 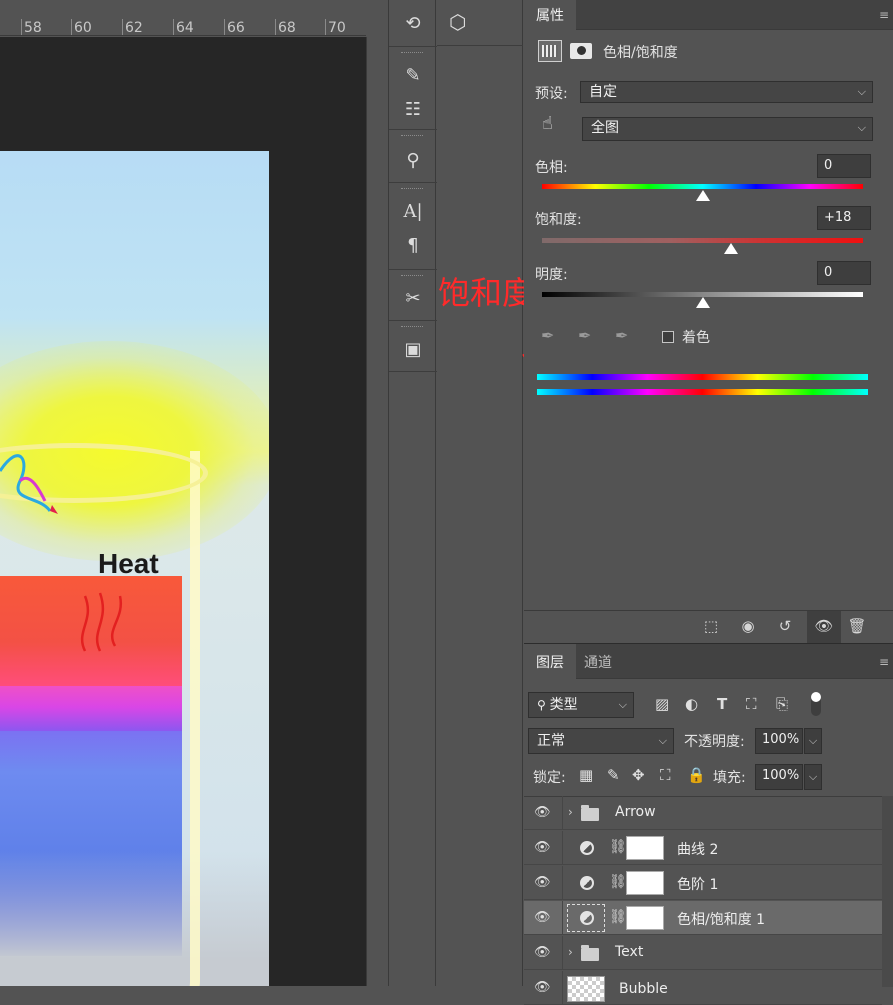 I want to click on colorize-checkbox, so click(x=668, y=337).